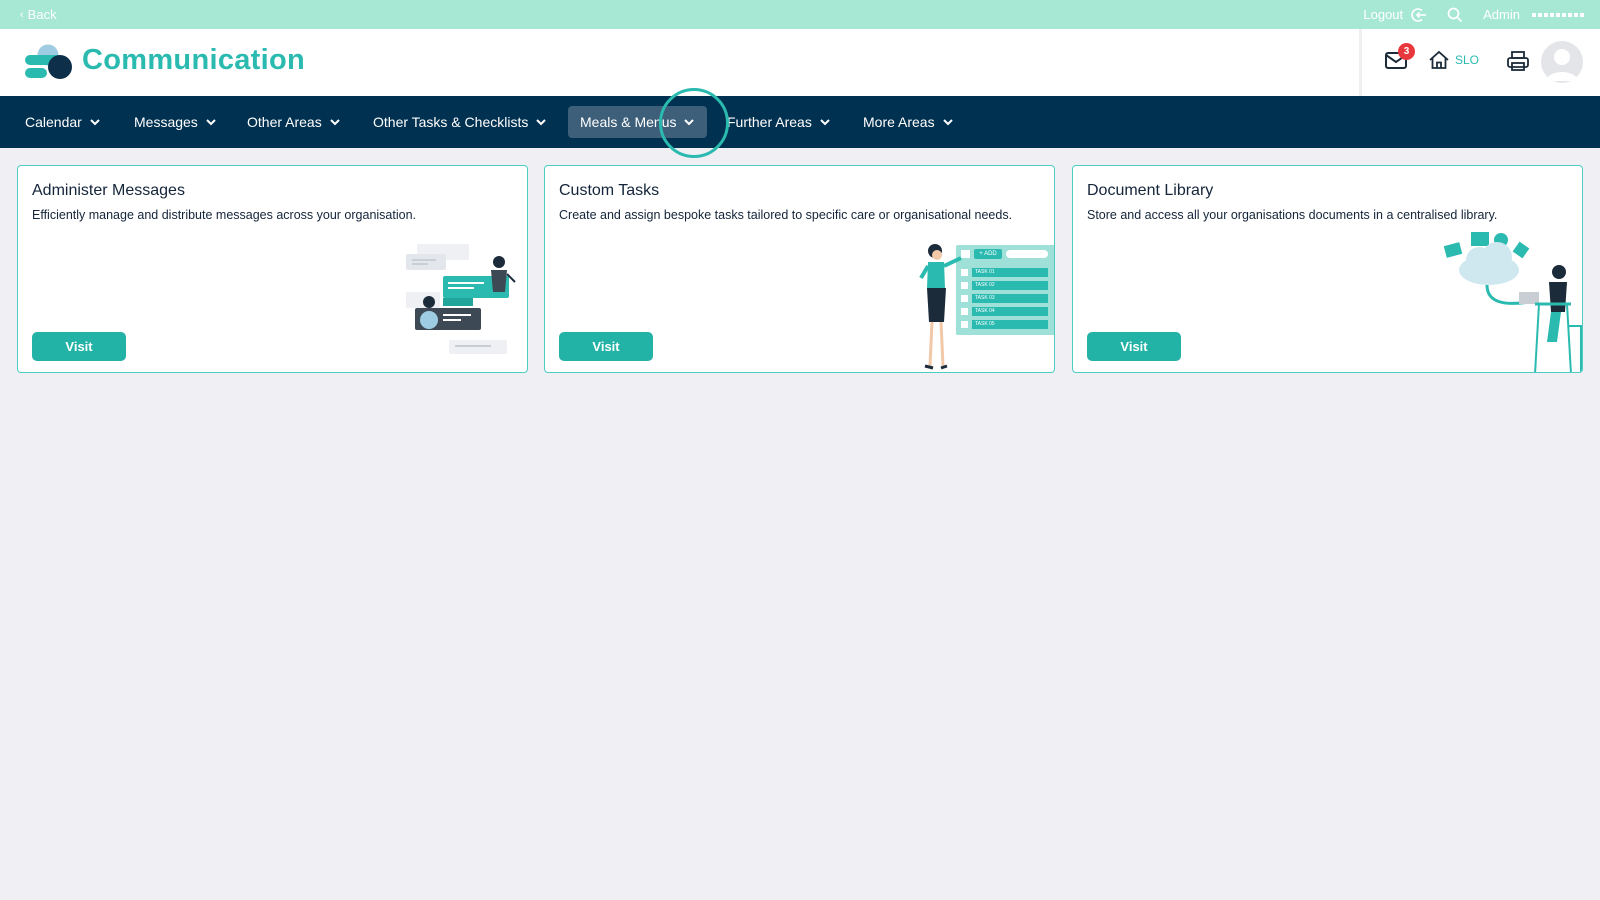 This screenshot has width=1600, height=900. What do you see at coordinates (451, 122) in the screenshot?
I see `nav-item-label: Other Tasks & Checklists` at bounding box center [451, 122].